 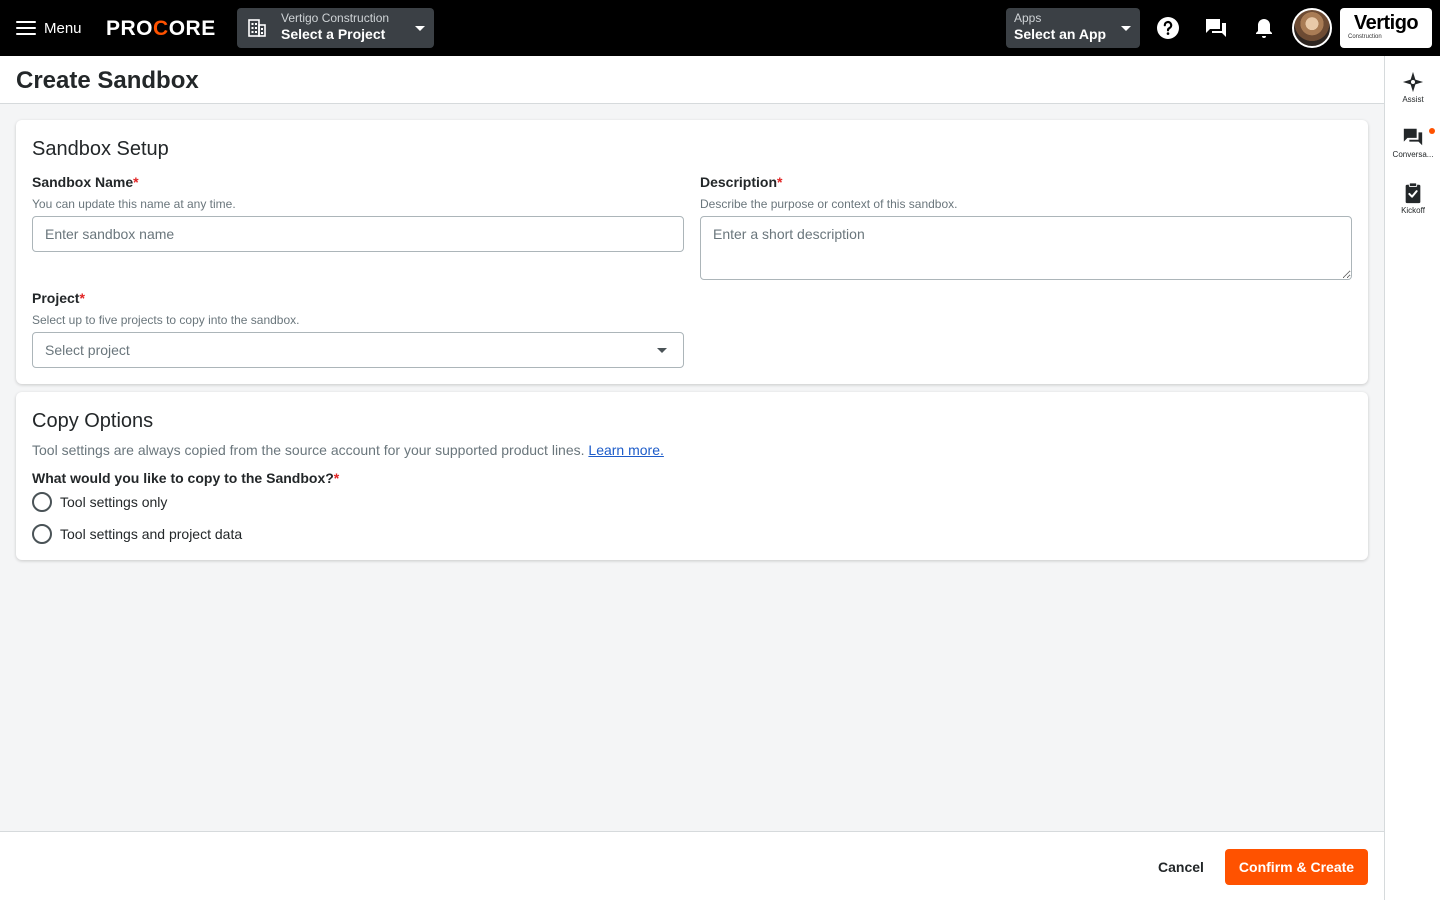 I want to click on rail-item-assist: Assist, so click(x=1412, y=87).